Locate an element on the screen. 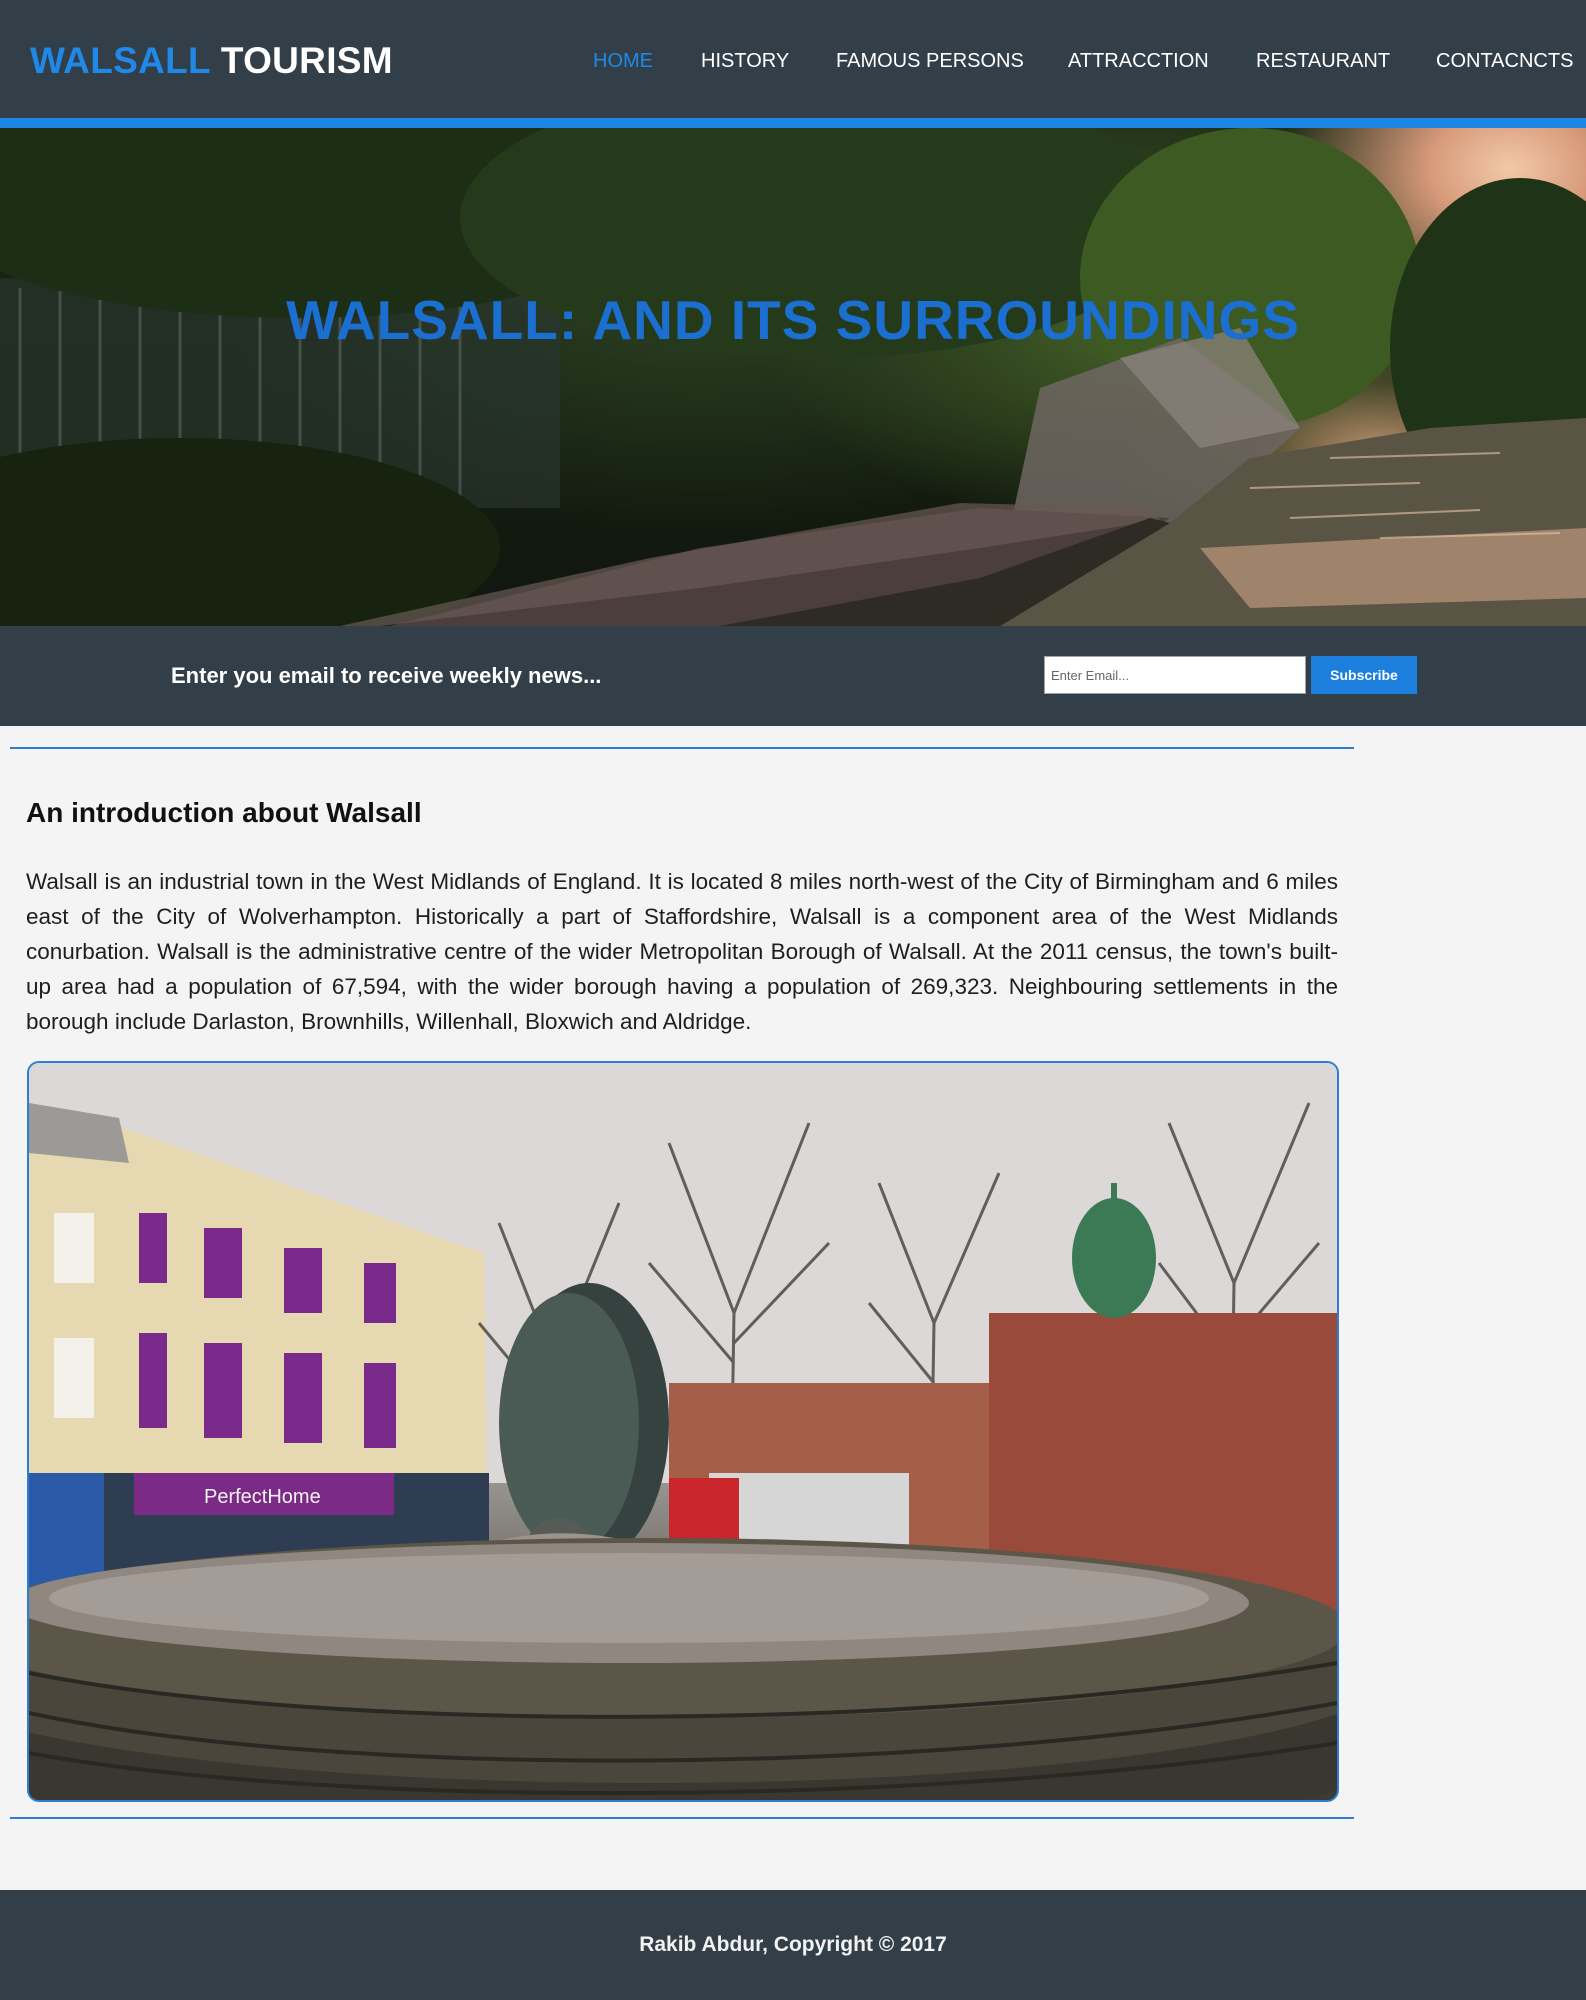 The width and height of the screenshot is (1586, 2000). nav-history: HISTORY is located at coordinates (745, 61).